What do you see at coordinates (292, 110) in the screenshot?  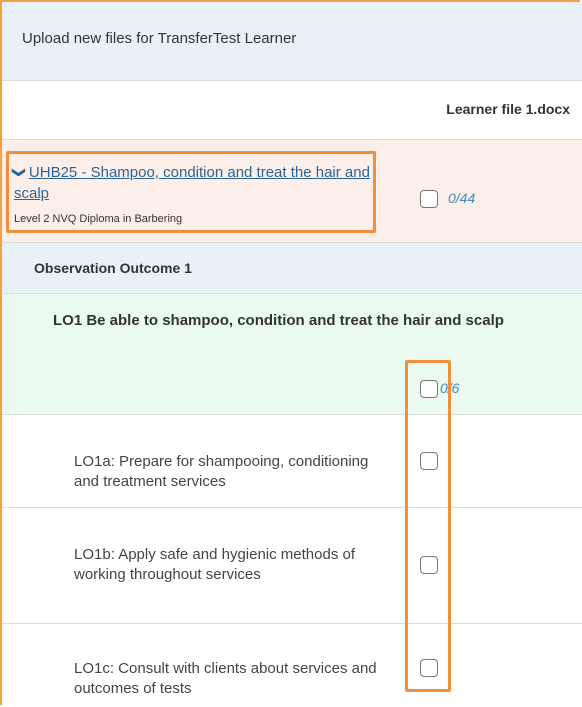 I see `column-header-row: Learner file 1.docx` at bounding box center [292, 110].